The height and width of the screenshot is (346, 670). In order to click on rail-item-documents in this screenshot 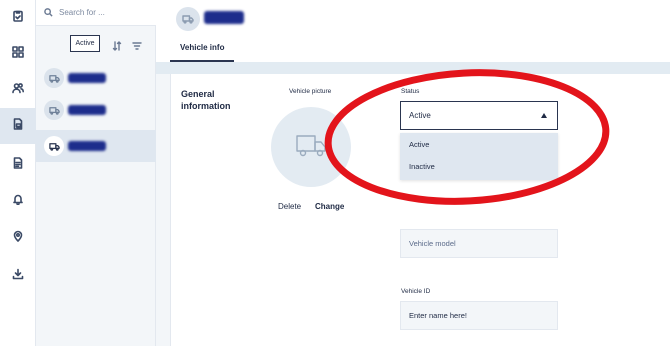, I will do `click(18, 165)`.